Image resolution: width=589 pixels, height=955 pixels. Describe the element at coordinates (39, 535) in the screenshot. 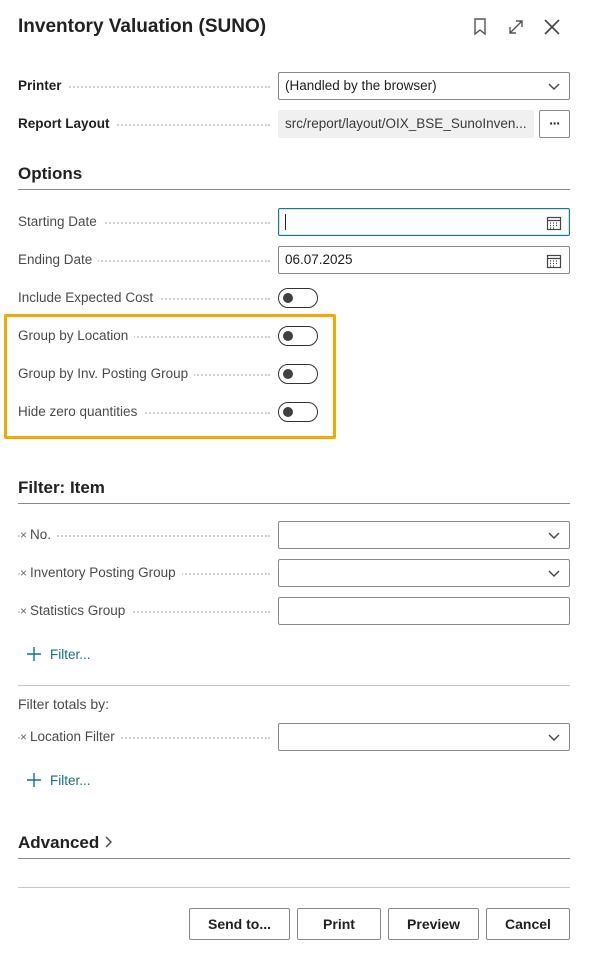

I see `filter-no-label: × No.` at that location.